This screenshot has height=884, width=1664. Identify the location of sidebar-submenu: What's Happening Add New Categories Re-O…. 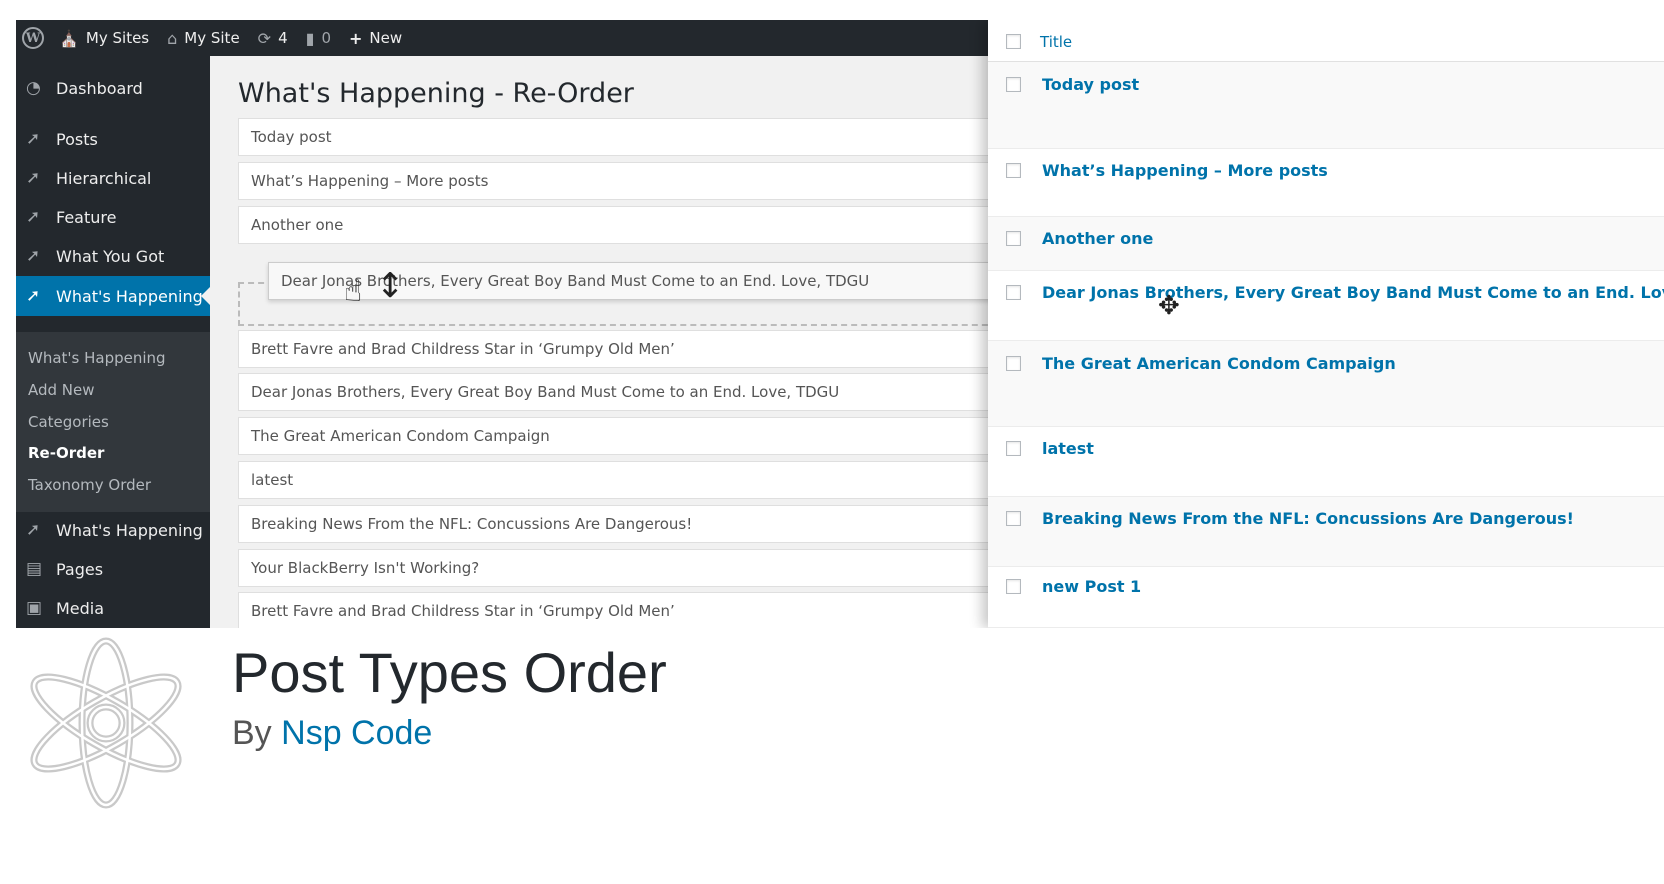
(113, 422).